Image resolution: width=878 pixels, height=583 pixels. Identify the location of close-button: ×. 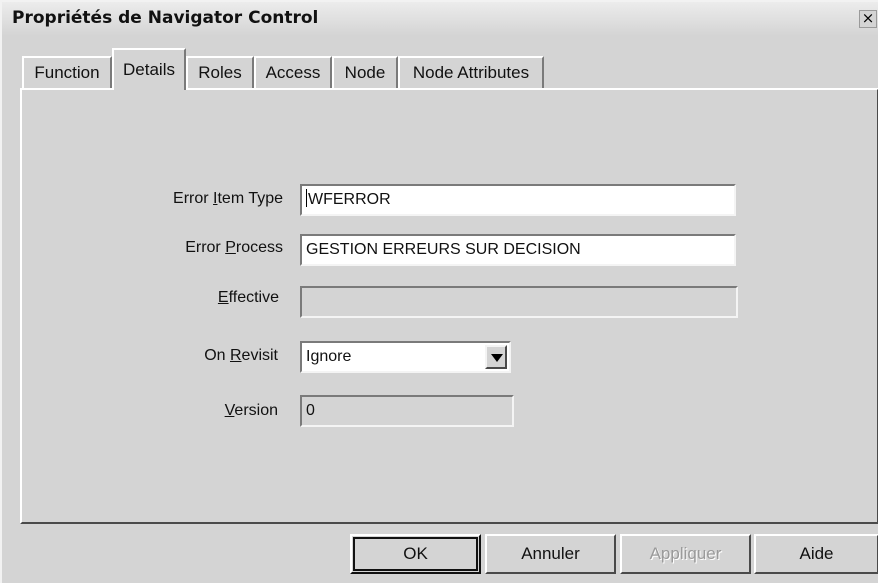
(868, 19).